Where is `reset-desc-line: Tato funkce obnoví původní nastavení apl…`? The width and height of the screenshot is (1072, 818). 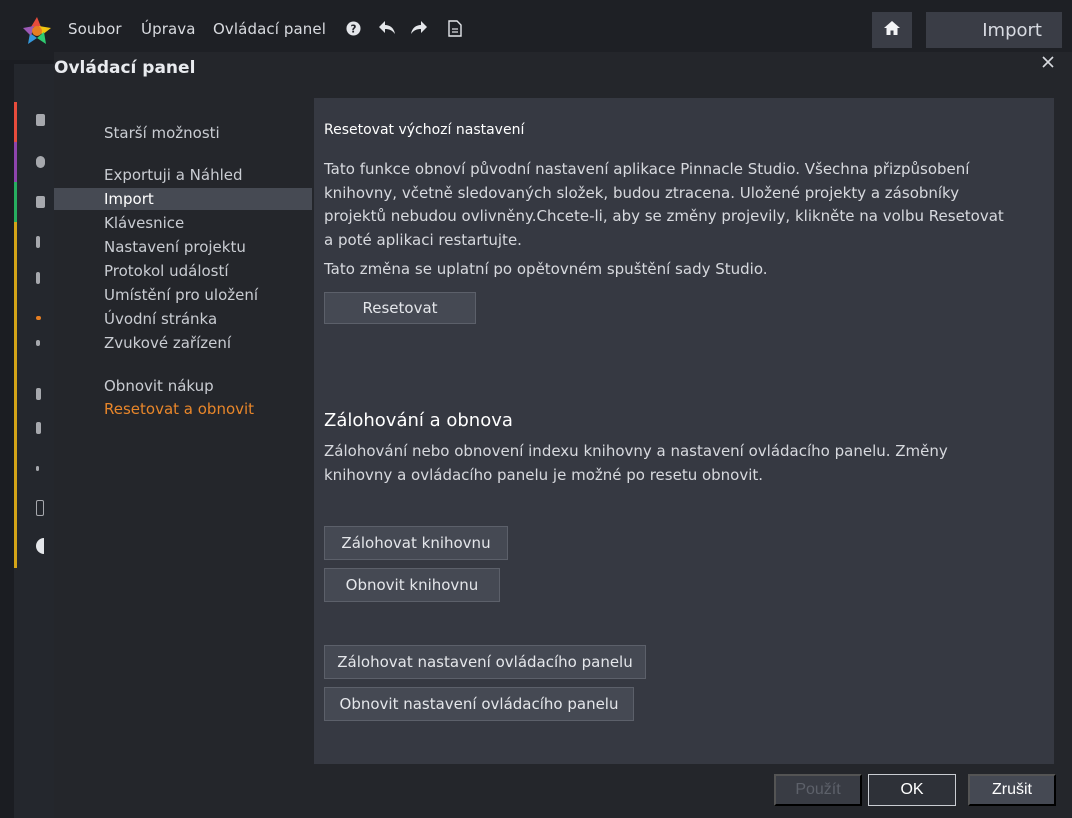 reset-desc-line: Tato funkce obnoví původní nastavení apl… is located at coordinates (647, 169).